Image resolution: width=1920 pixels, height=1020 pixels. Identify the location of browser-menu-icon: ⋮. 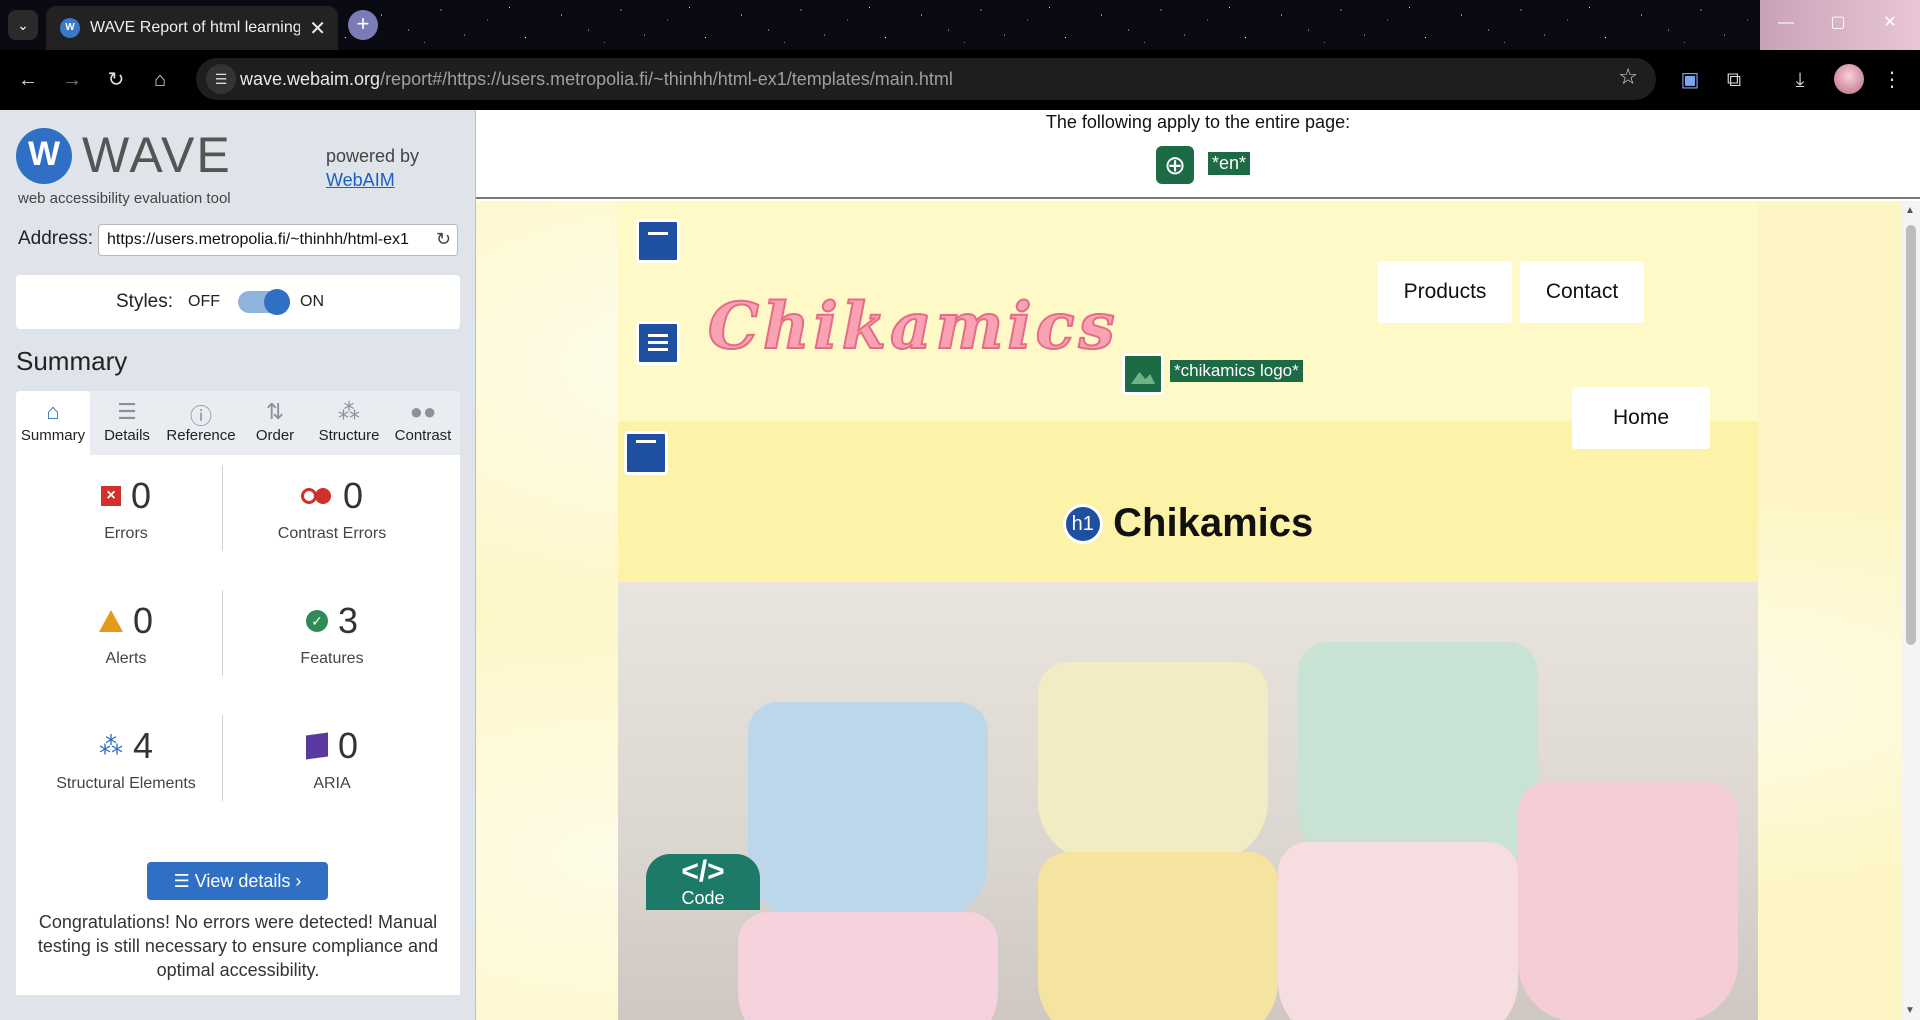
(1892, 80).